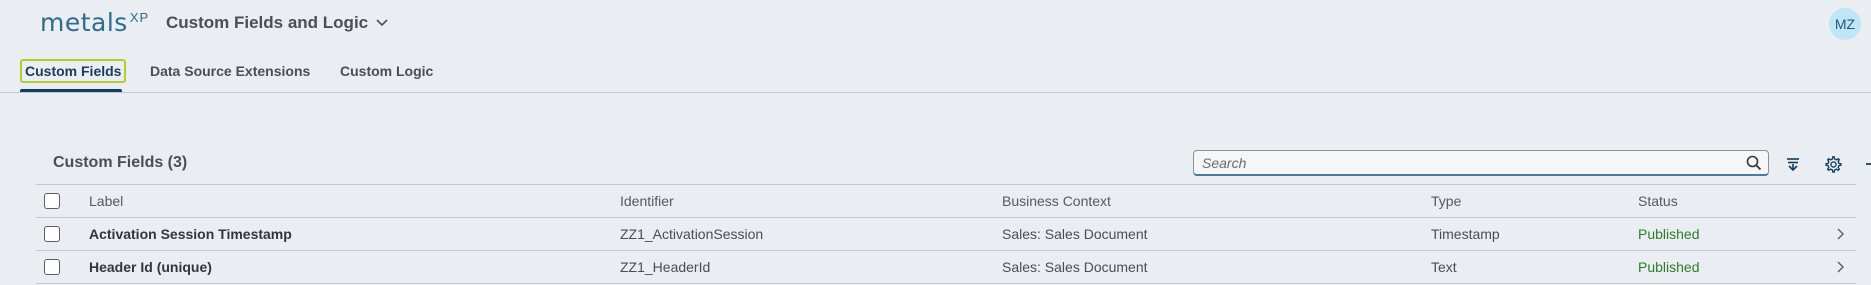 This screenshot has width=1871, height=285. Describe the element at coordinates (84, 22) in the screenshot. I see `logo-text: metals` at that location.